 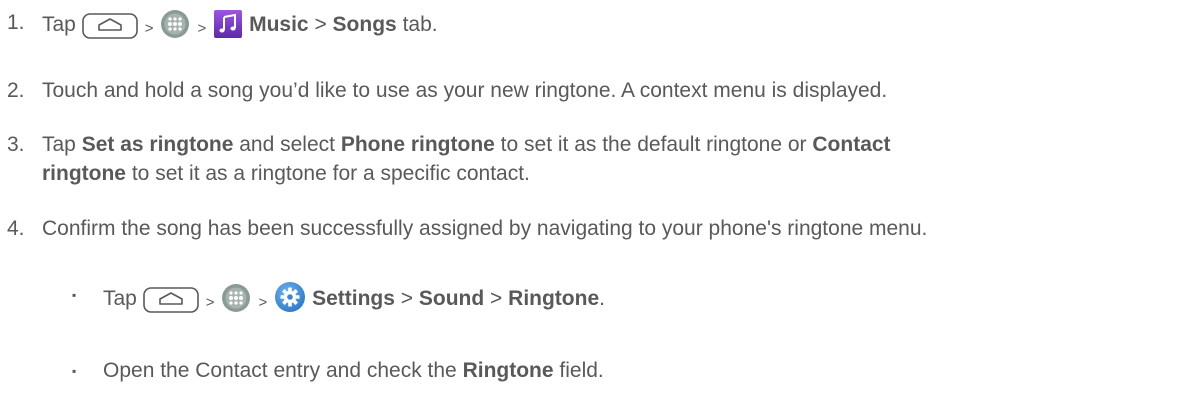 What do you see at coordinates (16, 228) in the screenshot?
I see `step-number: 4.` at bounding box center [16, 228].